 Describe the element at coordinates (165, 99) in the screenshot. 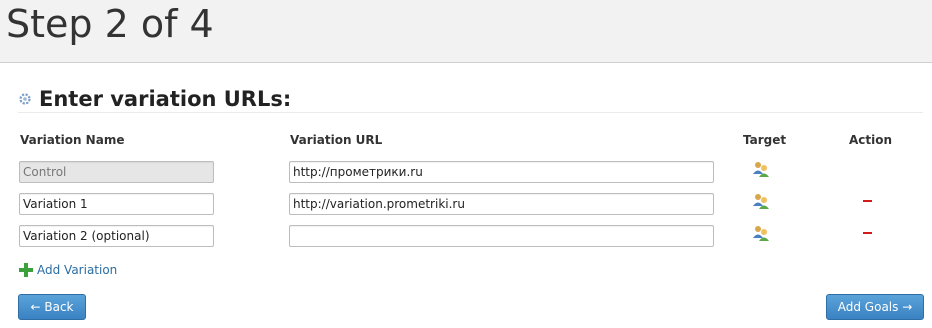

I see `section-title: Enter variation URLs:` at that location.